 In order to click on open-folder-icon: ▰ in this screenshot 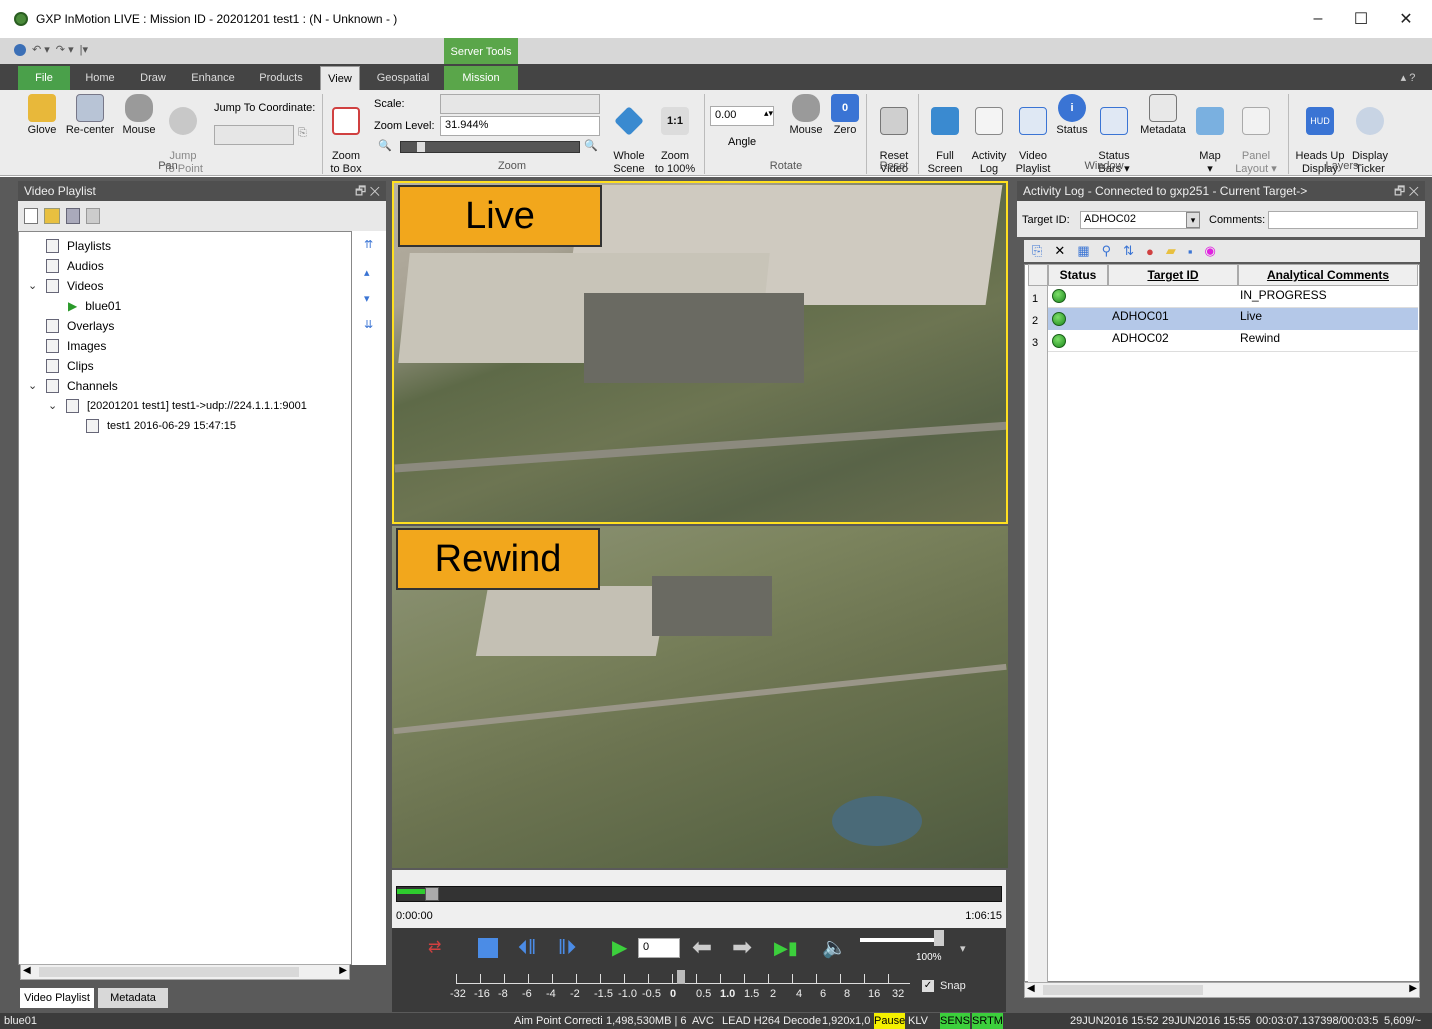, I will do `click(1171, 251)`.